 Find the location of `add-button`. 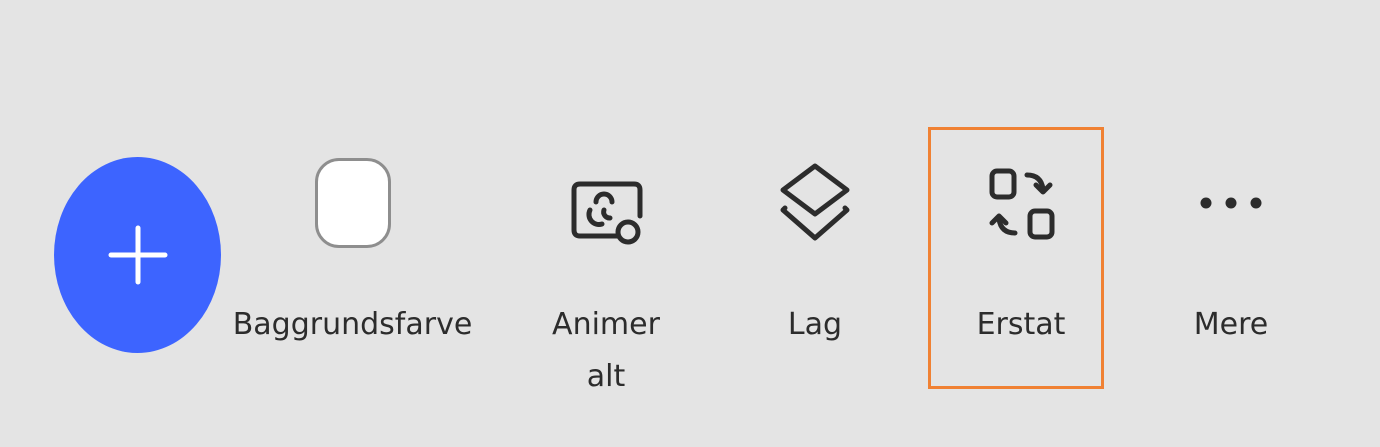

add-button is located at coordinates (137, 255).